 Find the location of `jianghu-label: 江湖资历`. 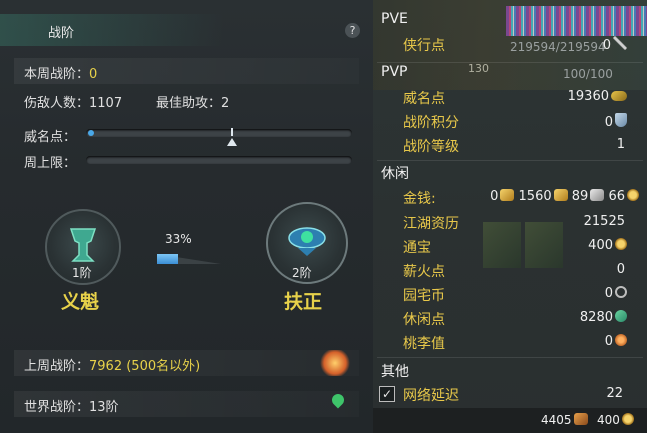

jianghu-label: 江湖资历 is located at coordinates (431, 224).